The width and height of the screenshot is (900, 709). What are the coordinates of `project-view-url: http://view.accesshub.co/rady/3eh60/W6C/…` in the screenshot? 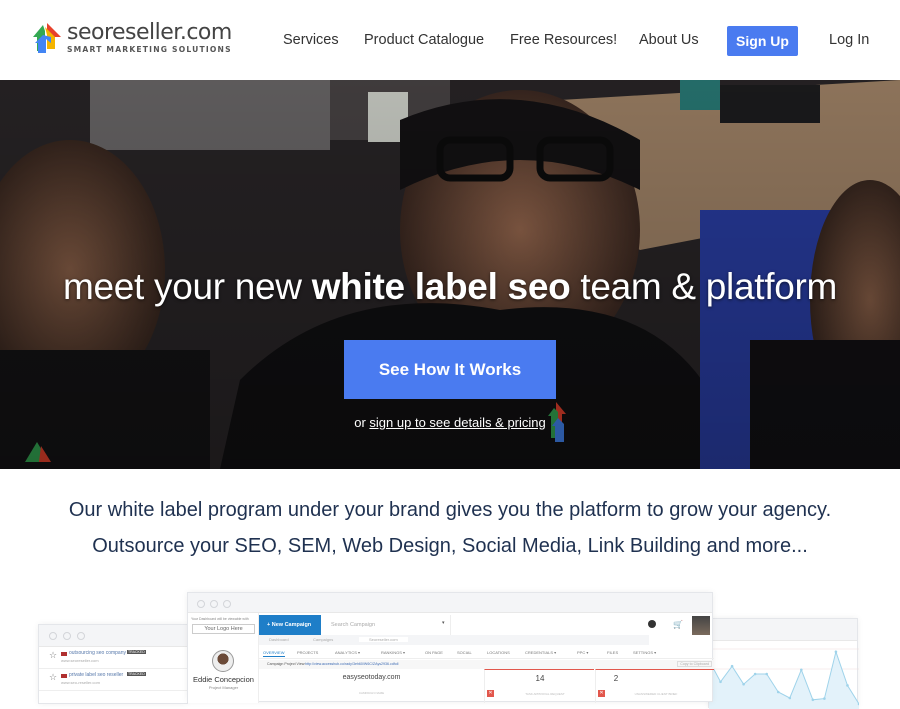 It's located at (351, 664).